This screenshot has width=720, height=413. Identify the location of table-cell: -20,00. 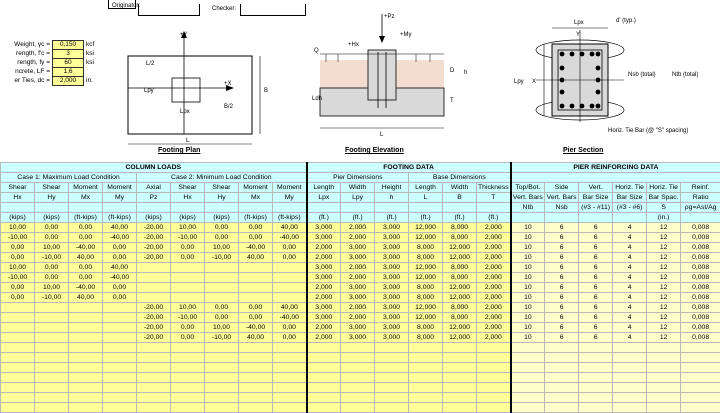
(154, 228).